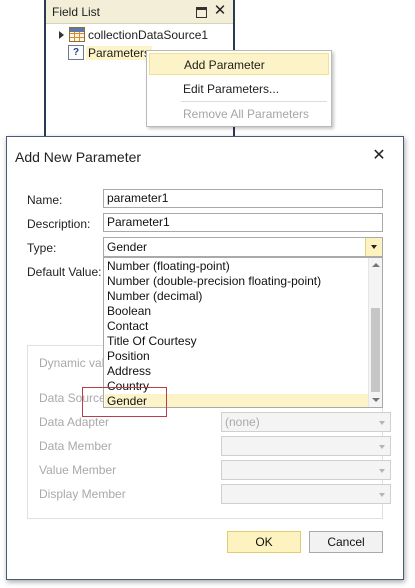 This screenshot has width=415, height=588. What do you see at coordinates (237, 296) in the screenshot?
I see `dropdown-option: Number (decimal)` at bounding box center [237, 296].